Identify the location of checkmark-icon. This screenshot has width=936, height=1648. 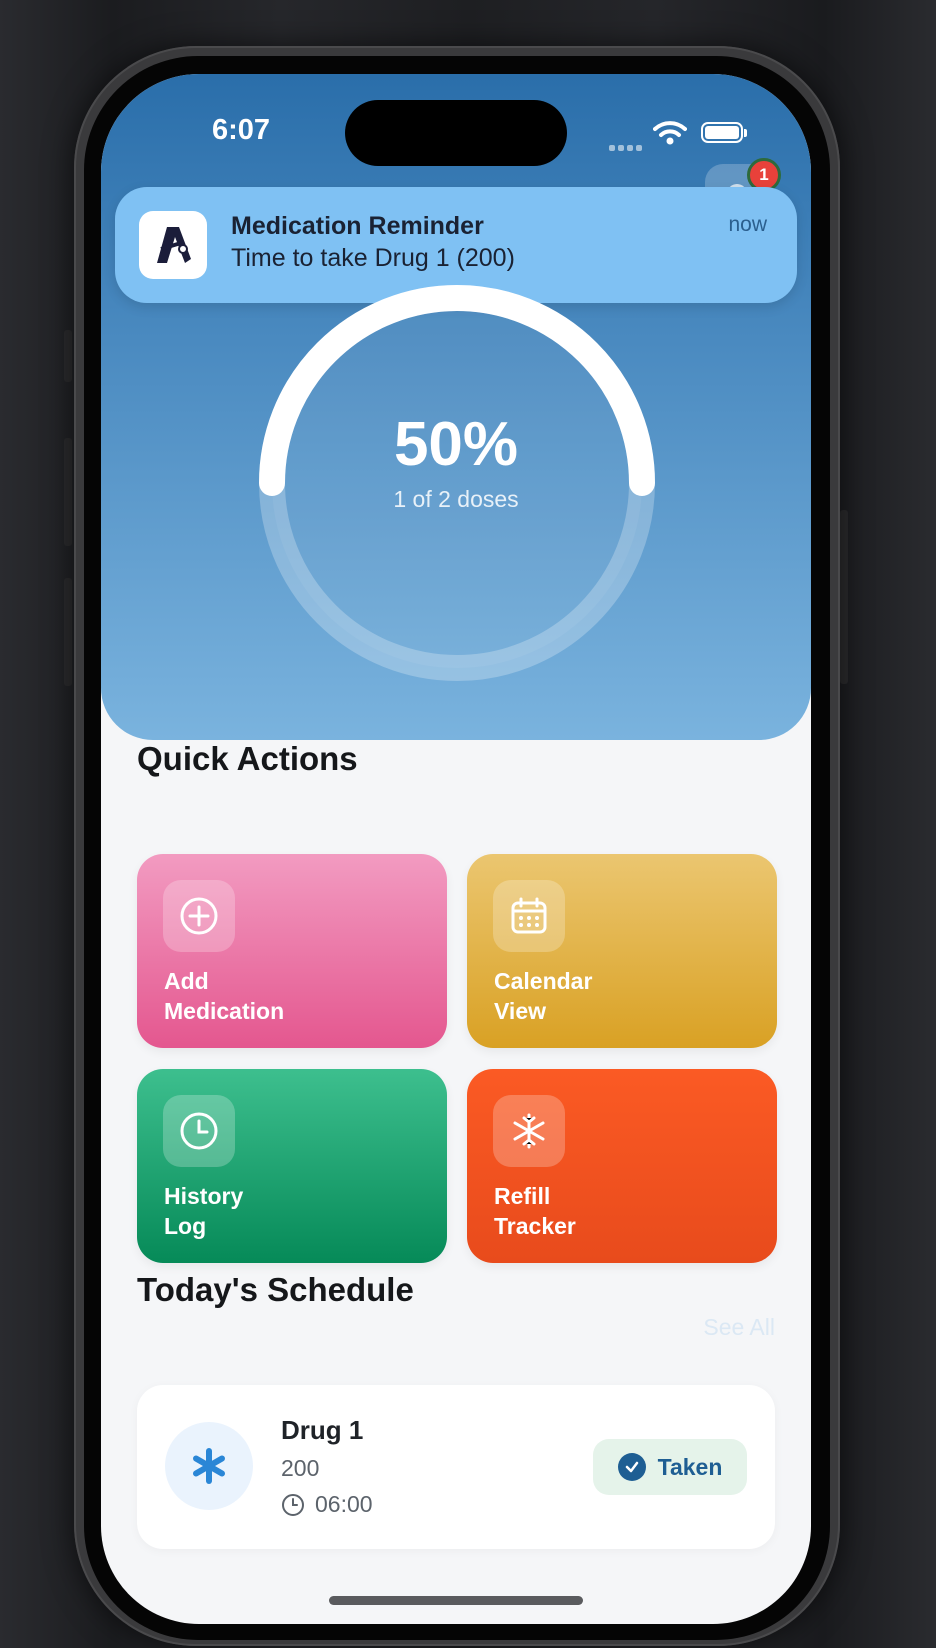
(631, 1467).